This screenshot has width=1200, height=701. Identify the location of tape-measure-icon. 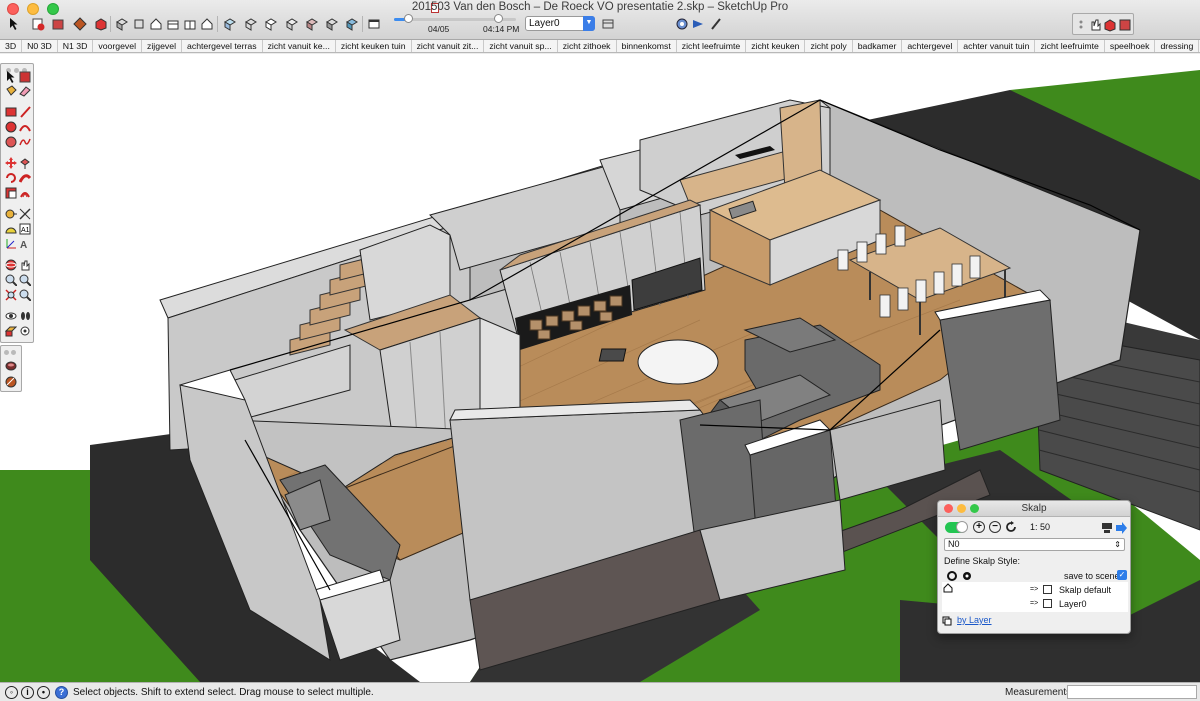
(11, 214).